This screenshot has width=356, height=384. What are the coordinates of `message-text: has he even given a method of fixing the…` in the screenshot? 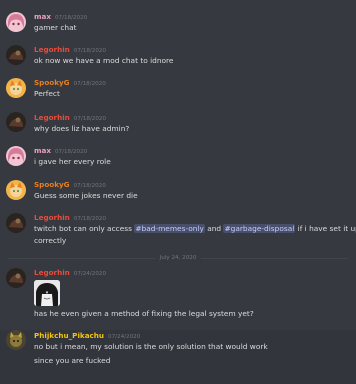 It's located at (144, 313).